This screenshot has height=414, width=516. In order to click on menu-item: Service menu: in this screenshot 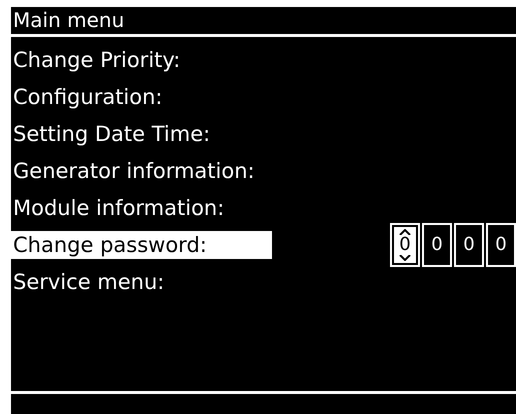, I will do `click(143, 282)`.